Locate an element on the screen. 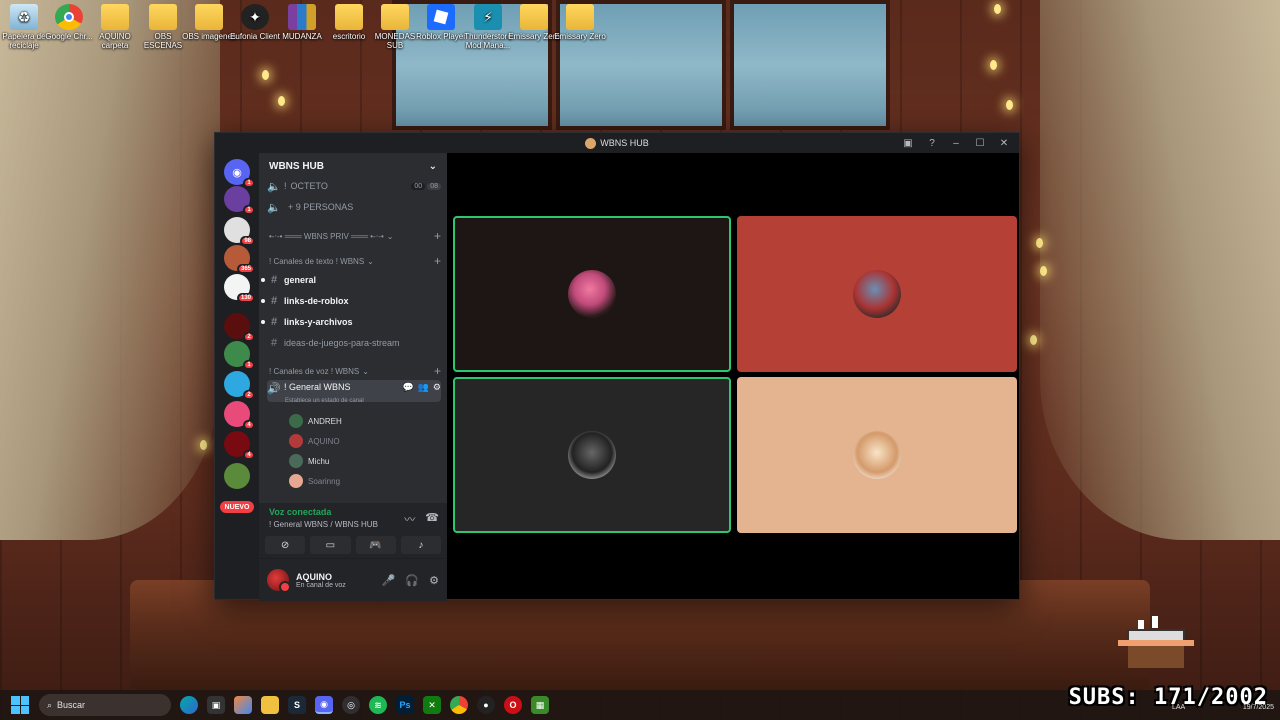 The height and width of the screenshot is (720, 1280). server-icon is located at coordinates (237, 476).